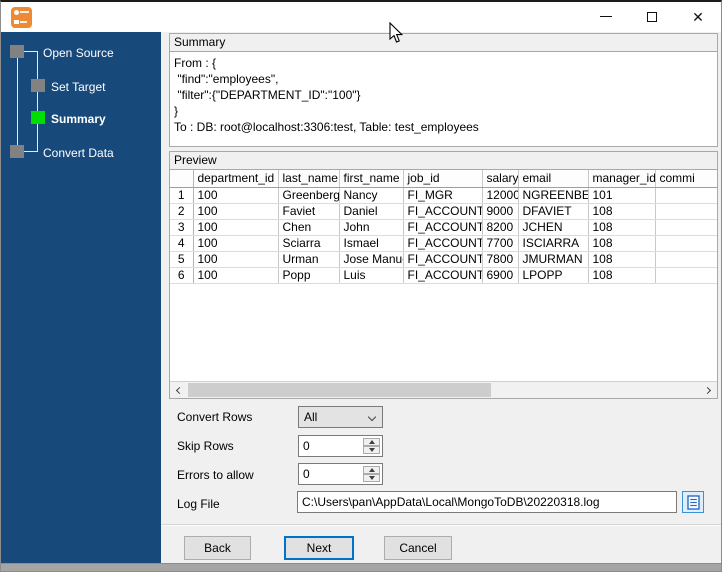  Describe the element at coordinates (340, 446) in the screenshot. I see `skip-rows-stepper: 0` at that location.